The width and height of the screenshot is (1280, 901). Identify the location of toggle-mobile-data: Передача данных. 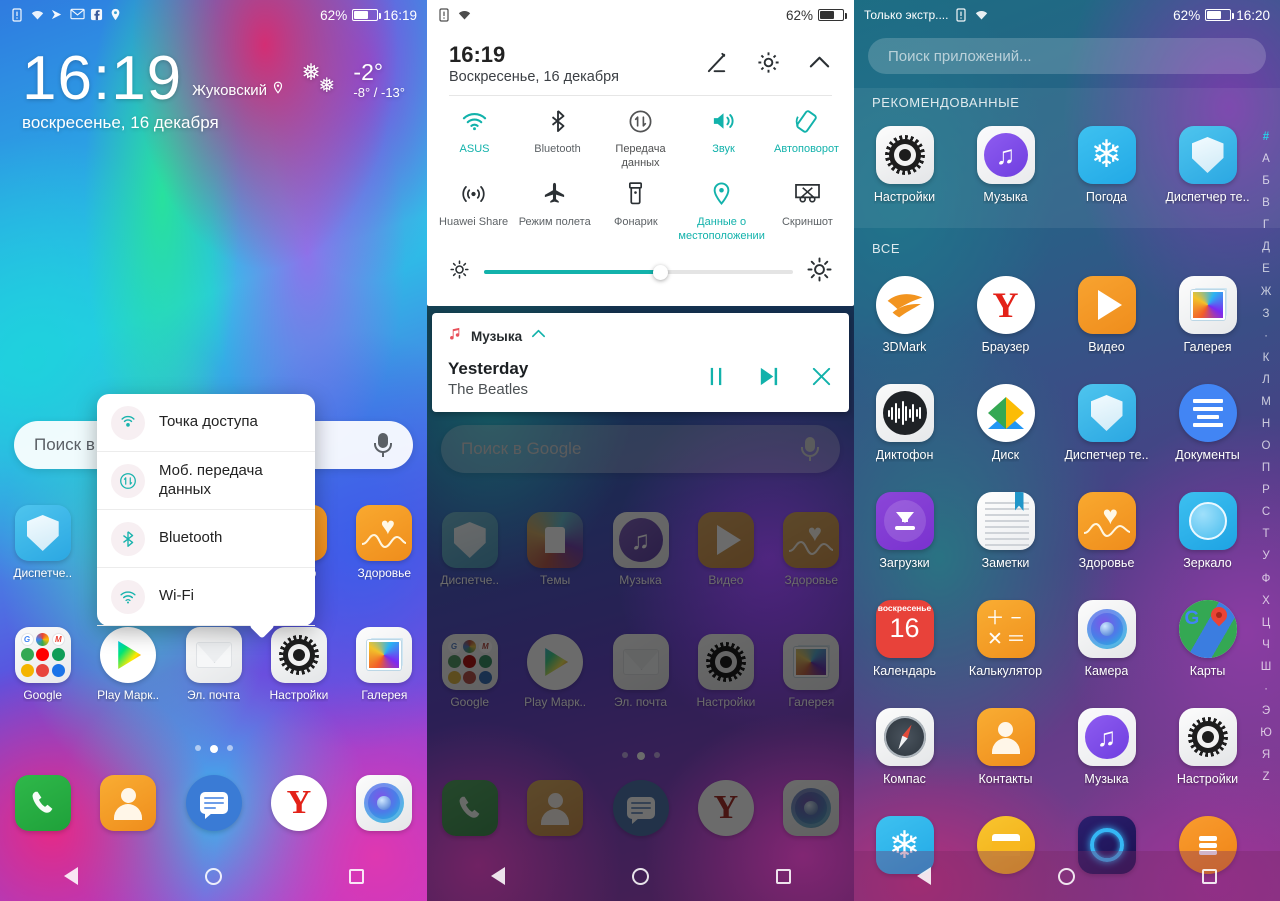
(640, 139).